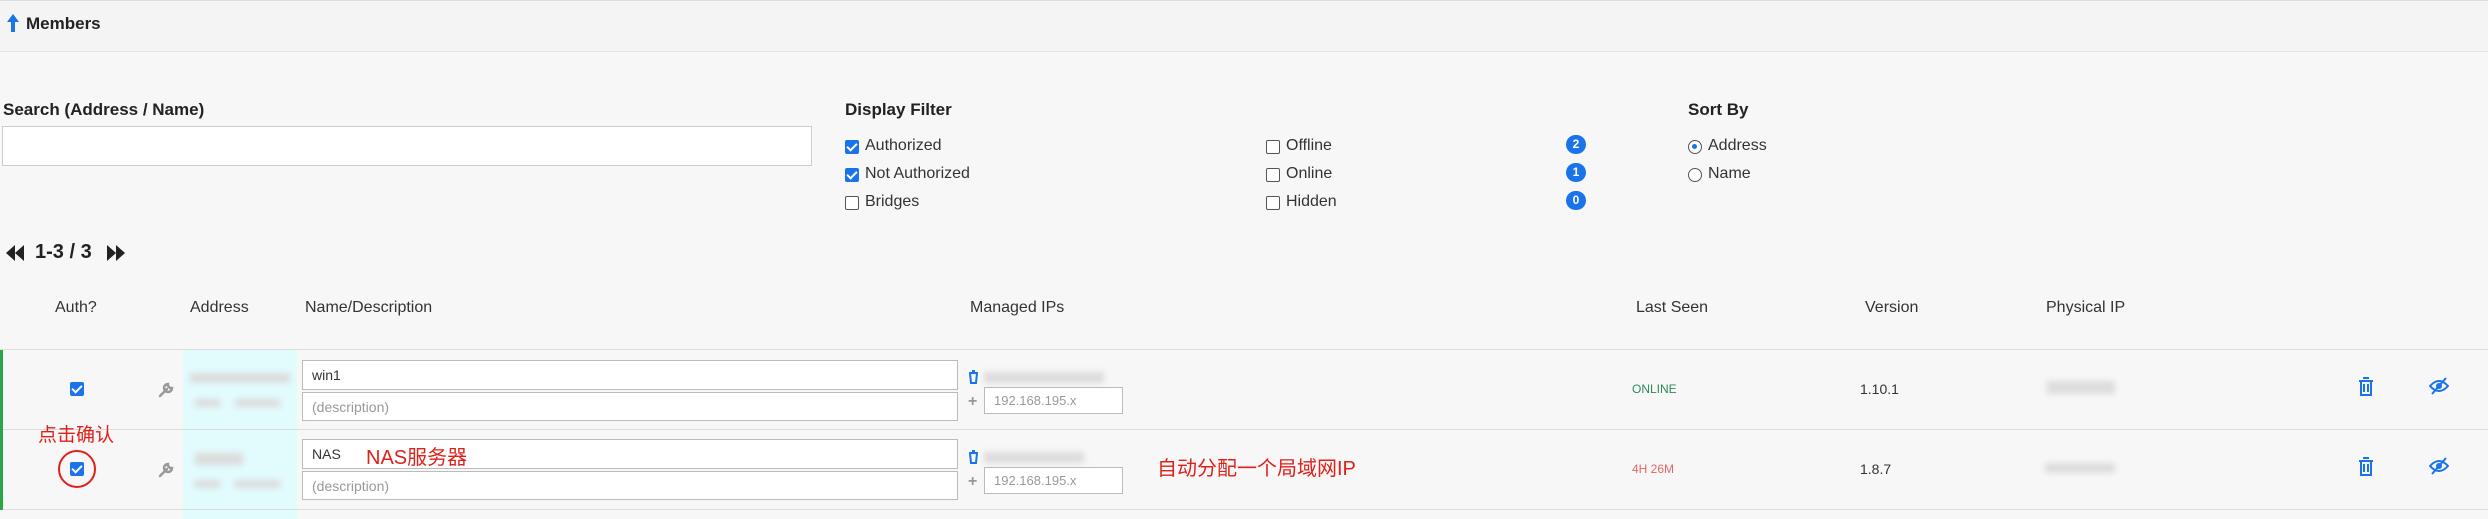 The image size is (2488, 519). I want to click on offline-count-badge: 2, so click(1576, 144).